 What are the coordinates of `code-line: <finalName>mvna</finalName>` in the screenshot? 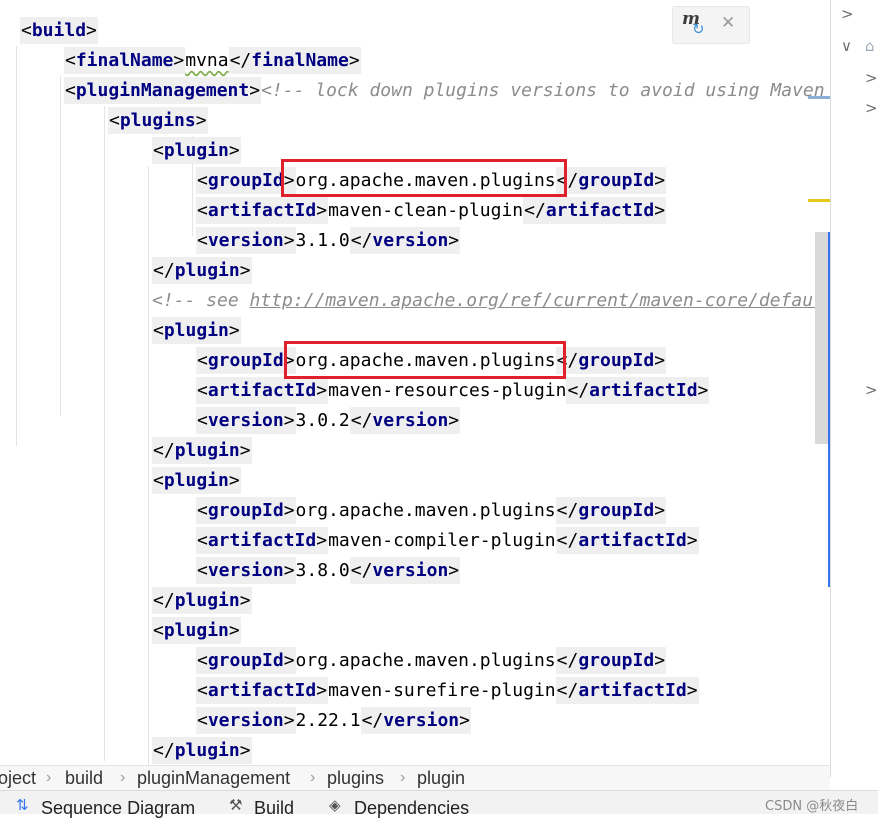 It's located at (212, 61).